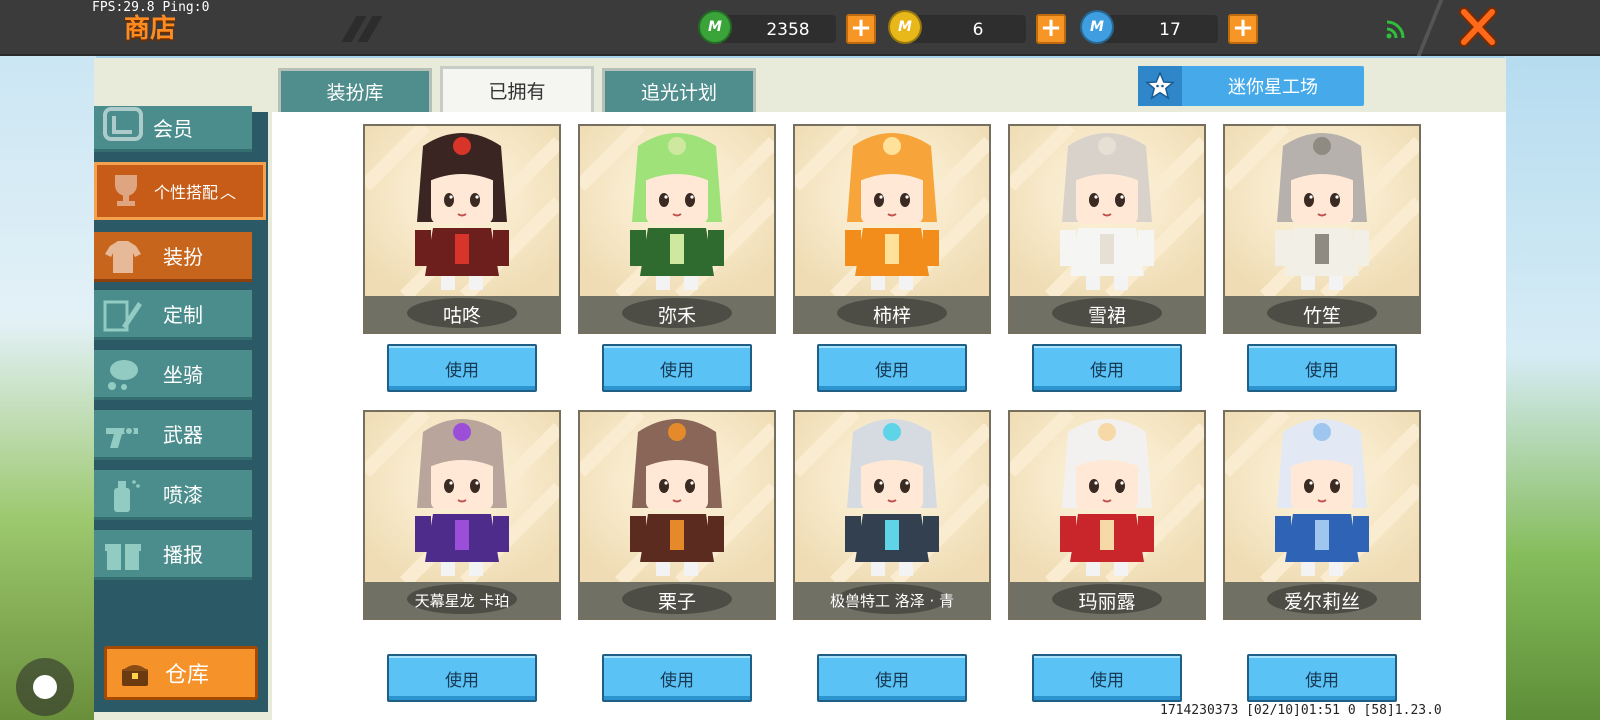  I want to click on member-icon, so click(123, 124).